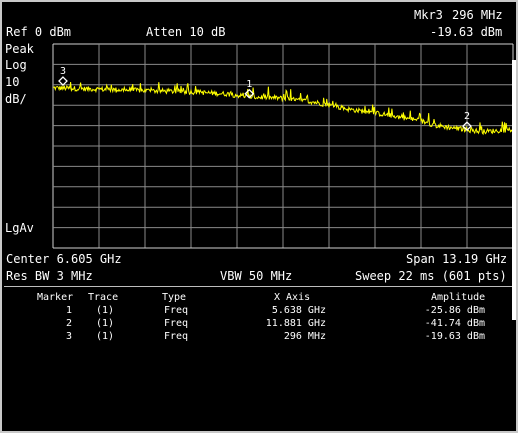  Describe the element at coordinates (55, 297) in the screenshot. I see `col-header-marker: Marker` at that location.